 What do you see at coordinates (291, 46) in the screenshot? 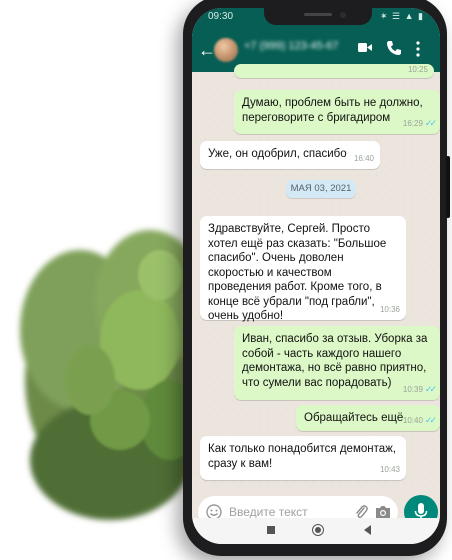
I see `contact-name: +7 (999) 123-45-67` at bounding box center [291, 46].